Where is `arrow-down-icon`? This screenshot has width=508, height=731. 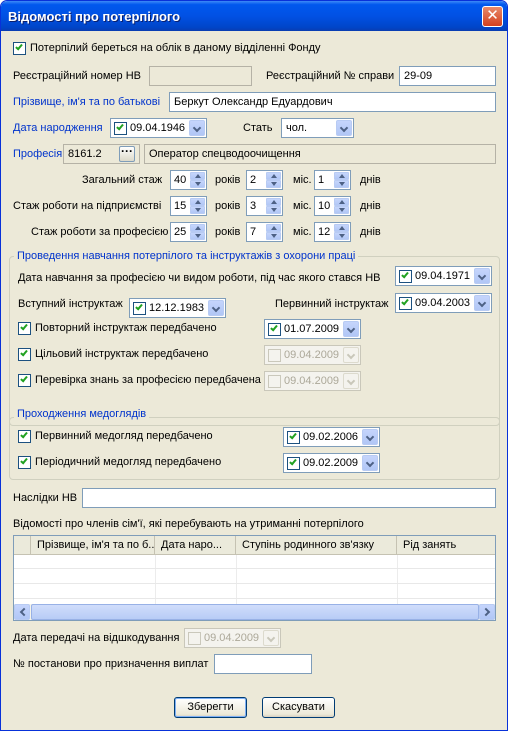
arrow-down-icon is located at coordinates (198, 236).